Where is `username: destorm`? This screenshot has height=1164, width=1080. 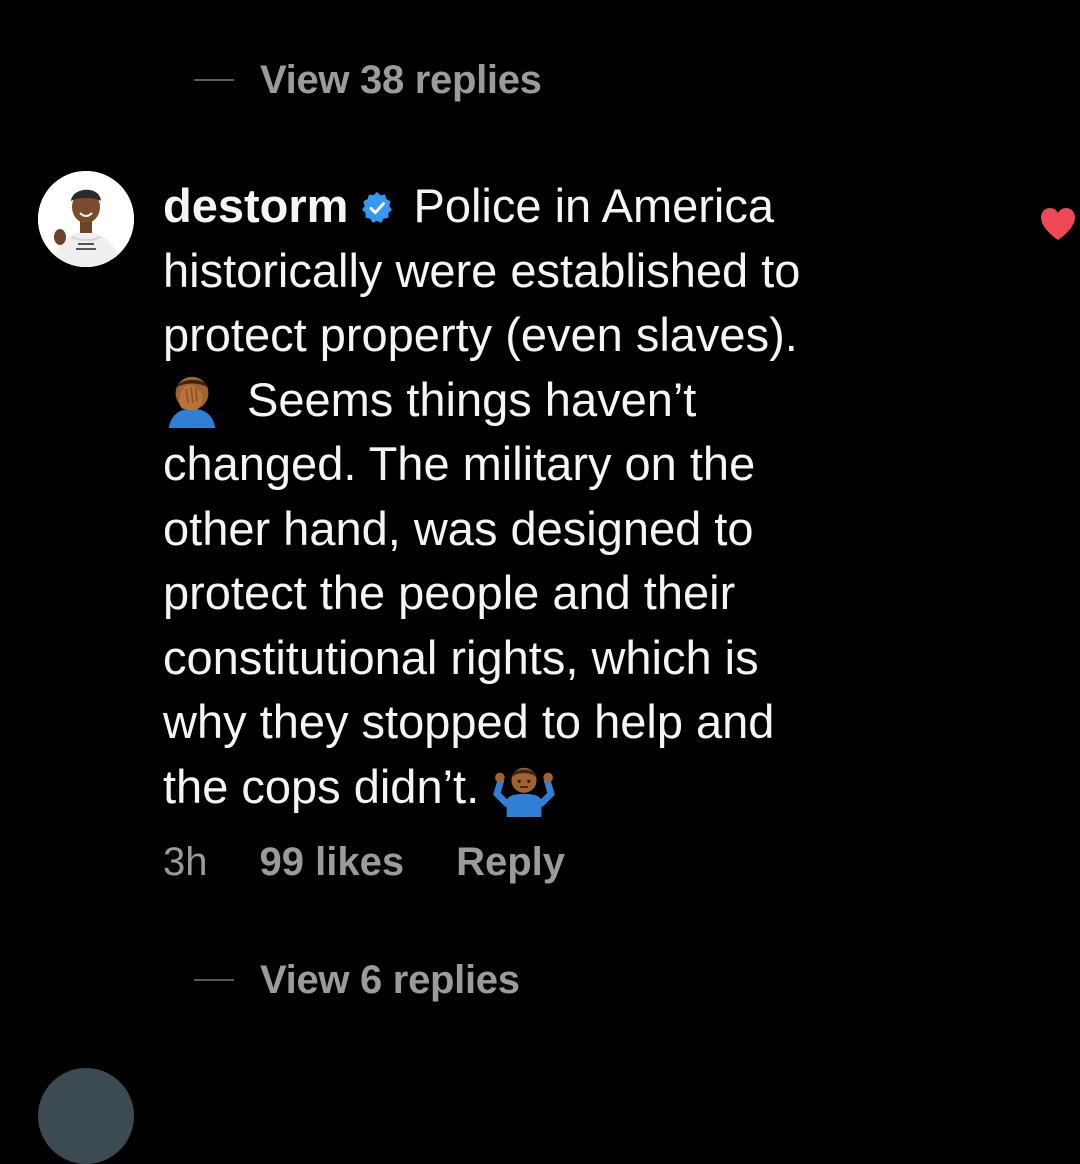
username: destorm is located at coordinates (255, 205).